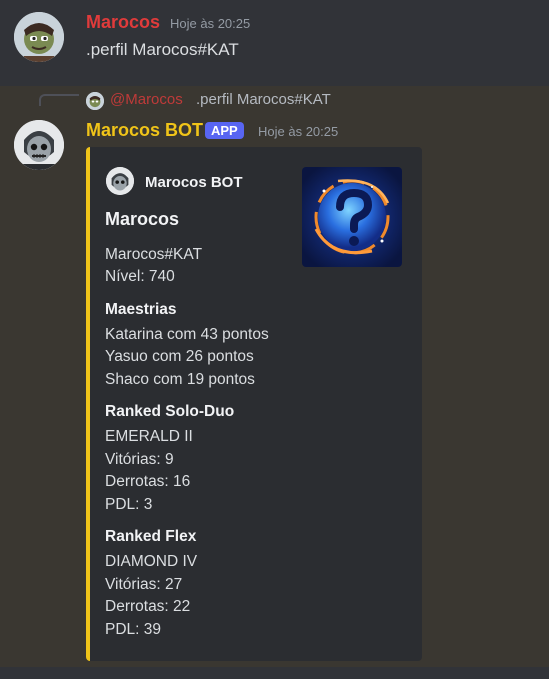 Image resolution: width=549 pixels, height=679 pixels. Describe the element at coordinates (120, 181) in the screenshot. I see `embed-author-icon` at that location.